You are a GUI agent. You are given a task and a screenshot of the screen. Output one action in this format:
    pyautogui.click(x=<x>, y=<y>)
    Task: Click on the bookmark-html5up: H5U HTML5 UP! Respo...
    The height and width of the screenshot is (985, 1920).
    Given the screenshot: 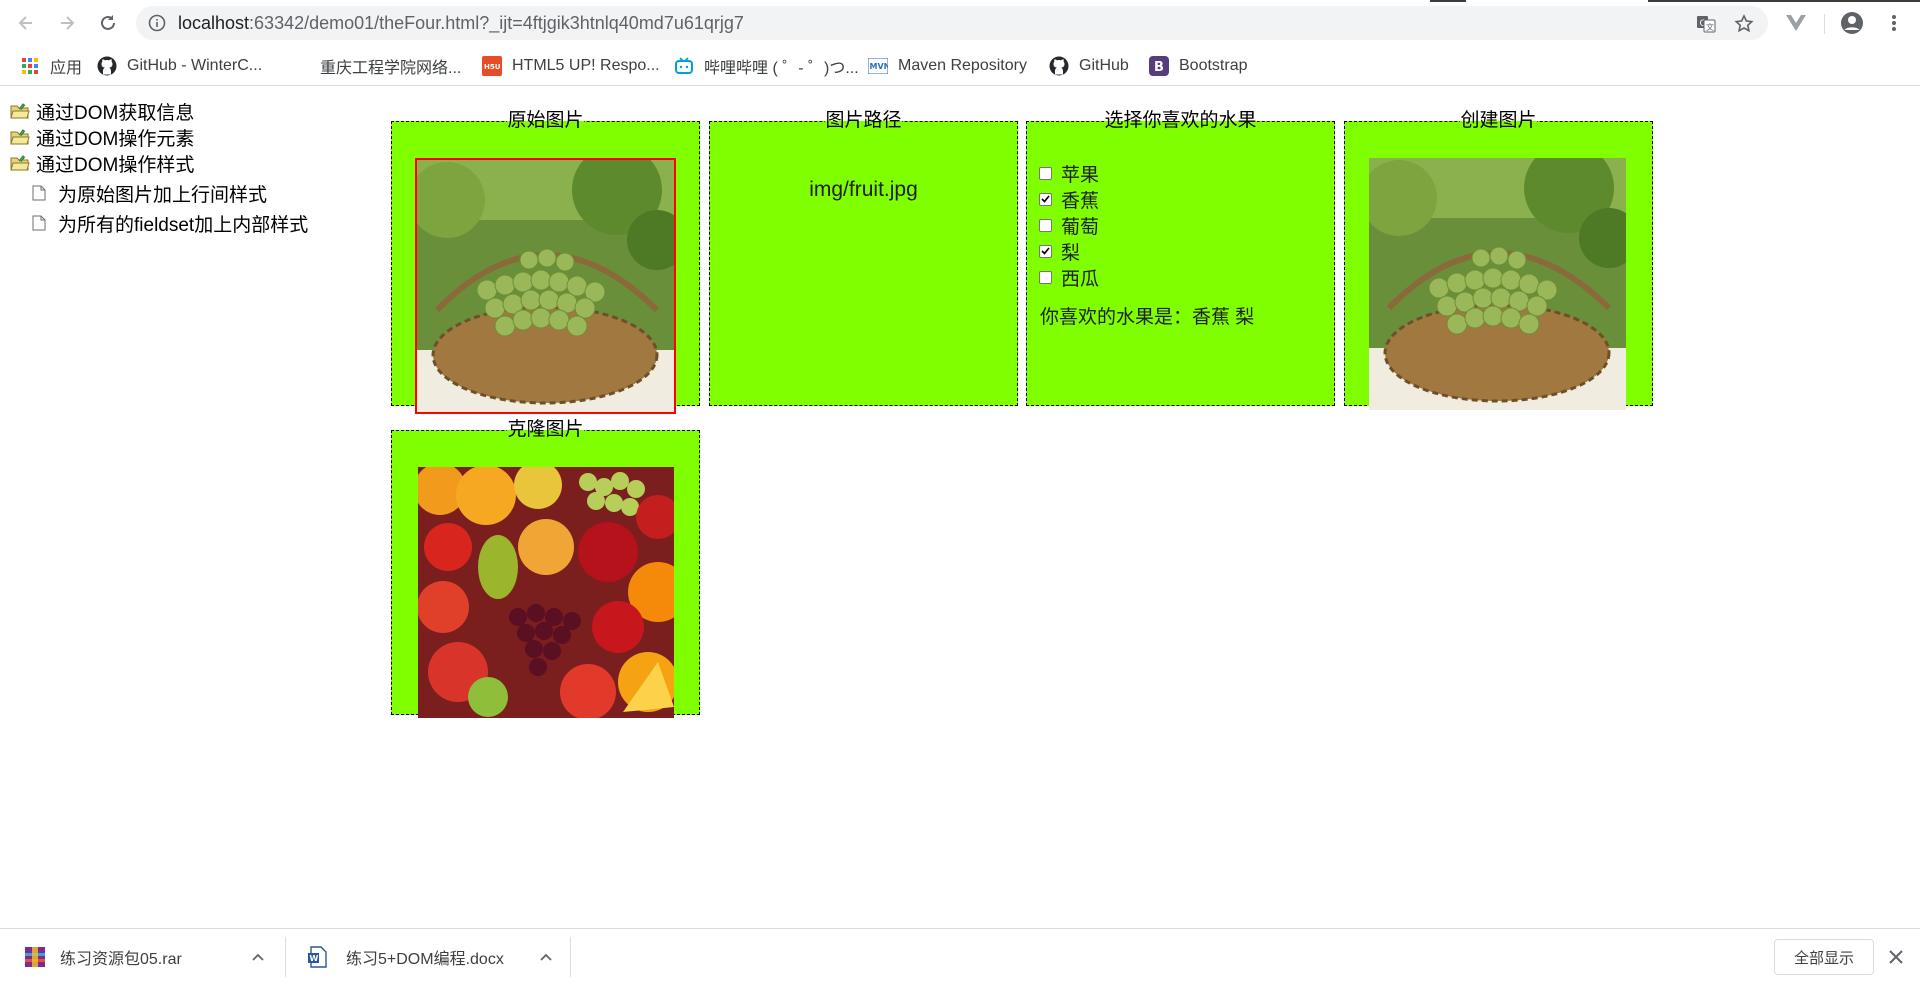 What is the action you would take?
    pyautogui.click(x=571, y=66)
    